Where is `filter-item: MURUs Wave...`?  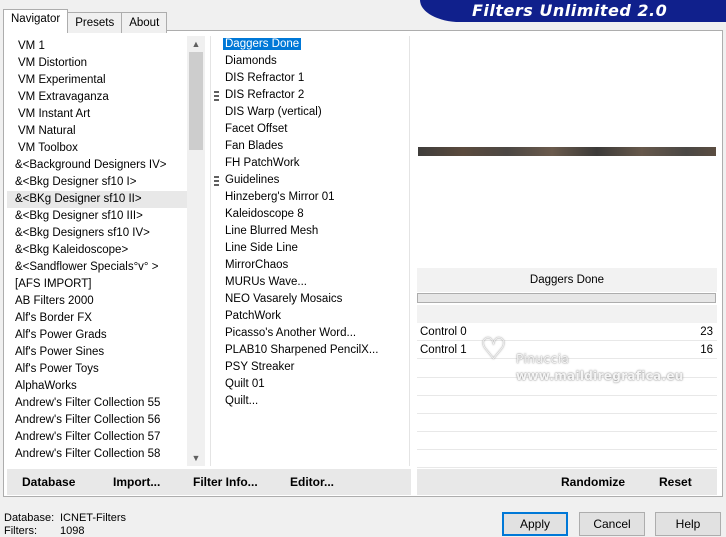 filter-item: MURUs Wave... is located at coordinates (310, 282).